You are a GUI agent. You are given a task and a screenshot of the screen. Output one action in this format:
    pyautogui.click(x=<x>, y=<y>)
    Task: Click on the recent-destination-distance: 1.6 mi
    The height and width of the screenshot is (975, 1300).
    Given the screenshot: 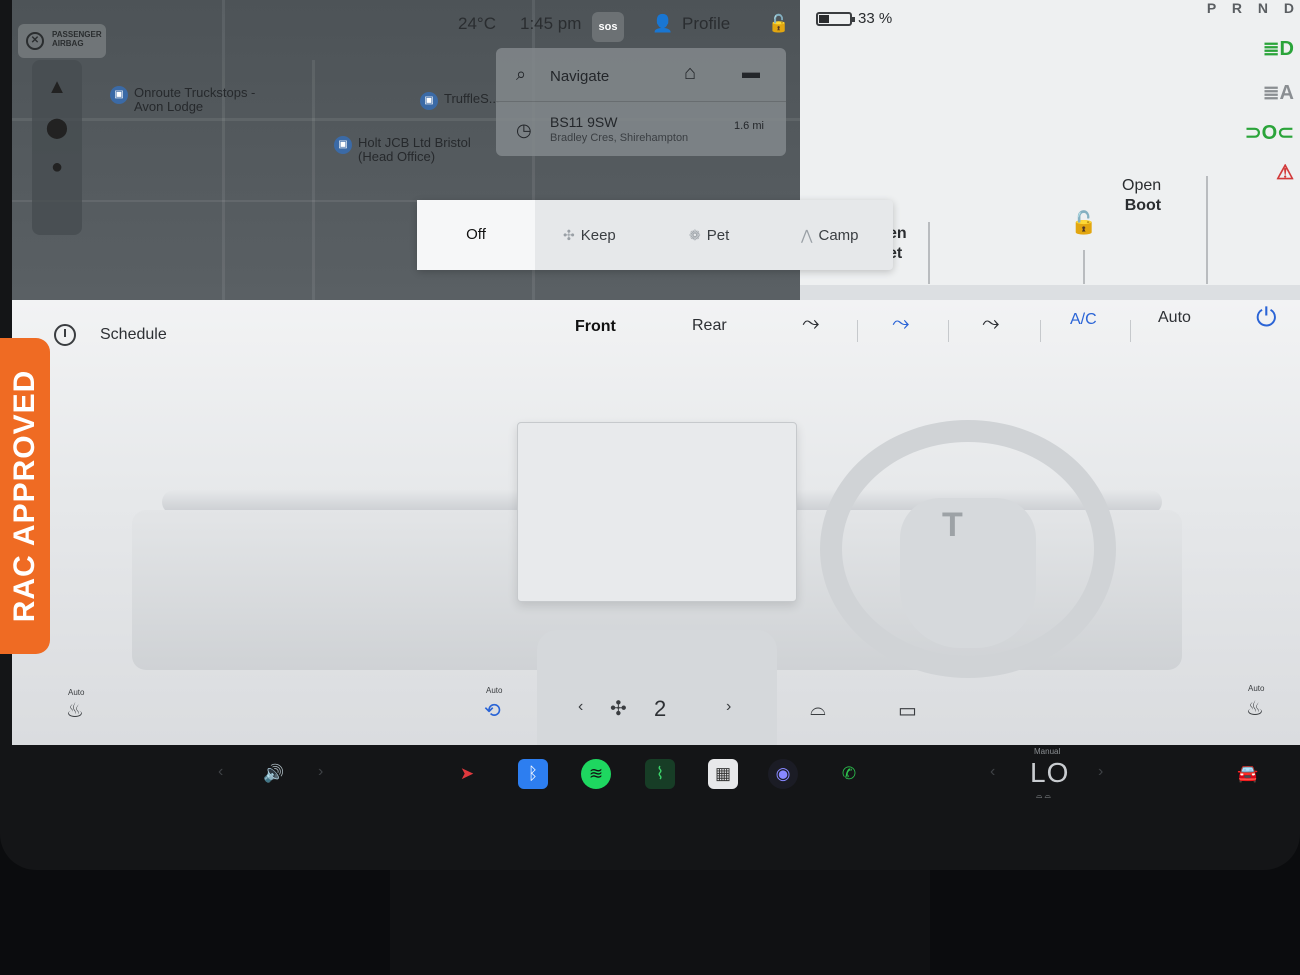 What is the action you would take?
    pyautogui.click(x=749, y=126)
    